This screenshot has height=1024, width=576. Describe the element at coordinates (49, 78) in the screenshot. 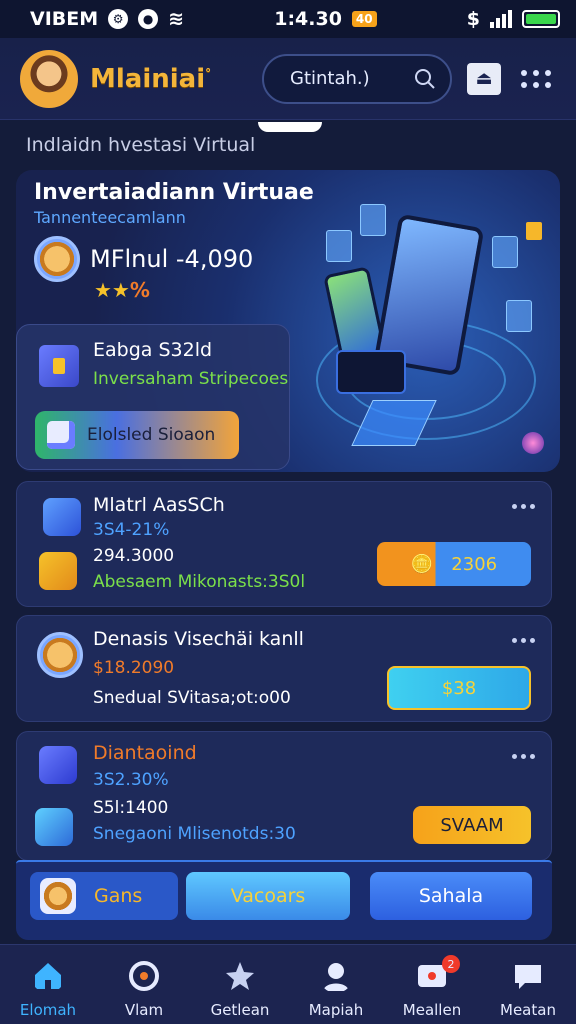

I see `avatar` at that location.